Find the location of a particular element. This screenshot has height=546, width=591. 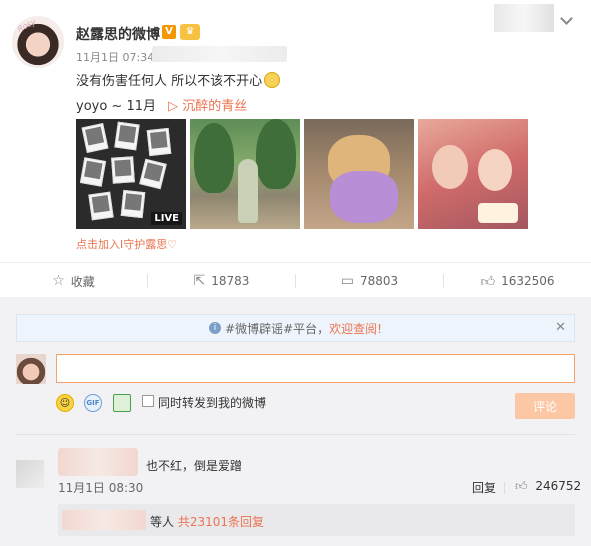

comment-like-count: 246752 is located at coordinates (558, 486).